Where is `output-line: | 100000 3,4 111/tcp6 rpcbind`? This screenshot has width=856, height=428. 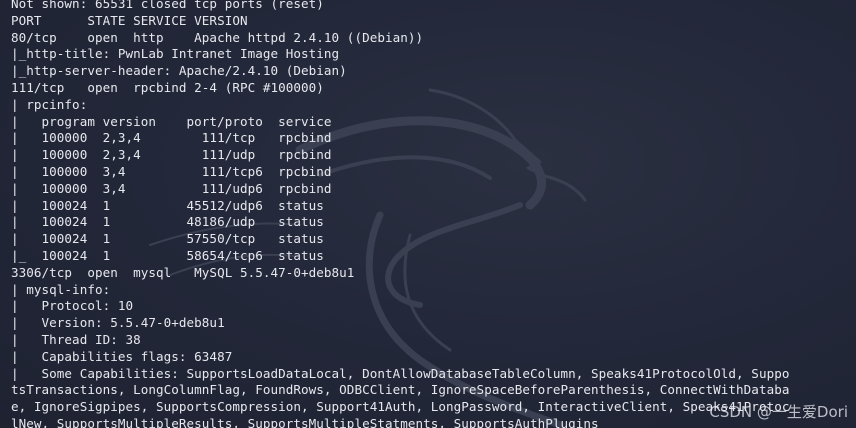
output-line: | 100000 3,4 111/tcp6 rpcbind is located at coordinates (171, 171).